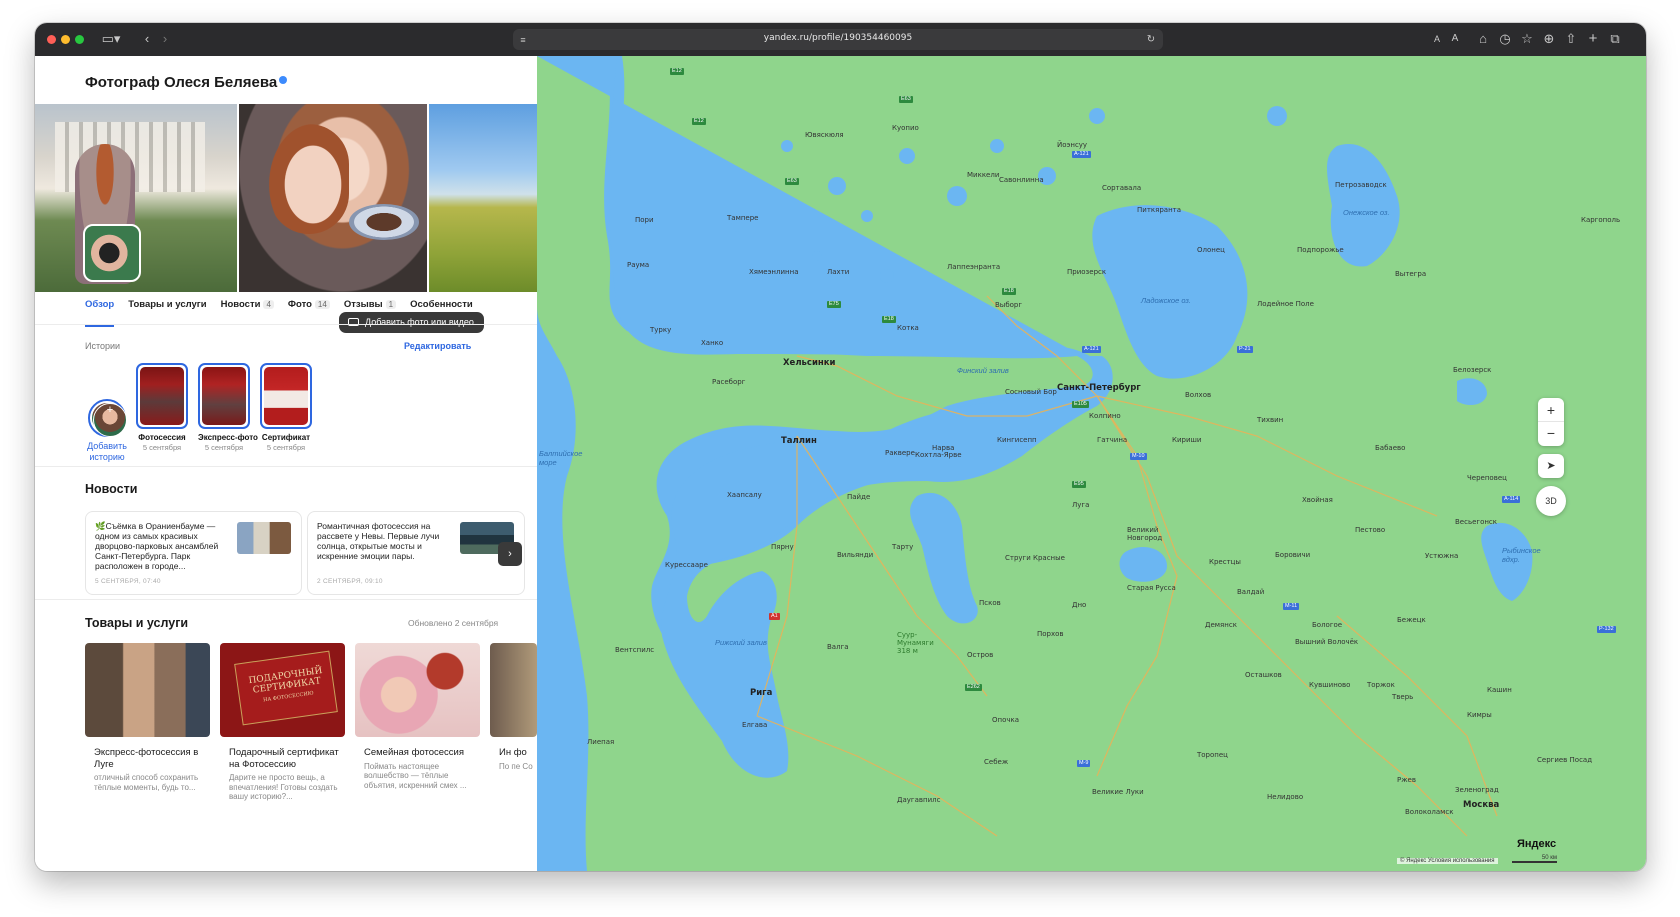 This screenshot has width=1680, height=917. I want to click on gulf-label: Финский залив, so click(983, 370).